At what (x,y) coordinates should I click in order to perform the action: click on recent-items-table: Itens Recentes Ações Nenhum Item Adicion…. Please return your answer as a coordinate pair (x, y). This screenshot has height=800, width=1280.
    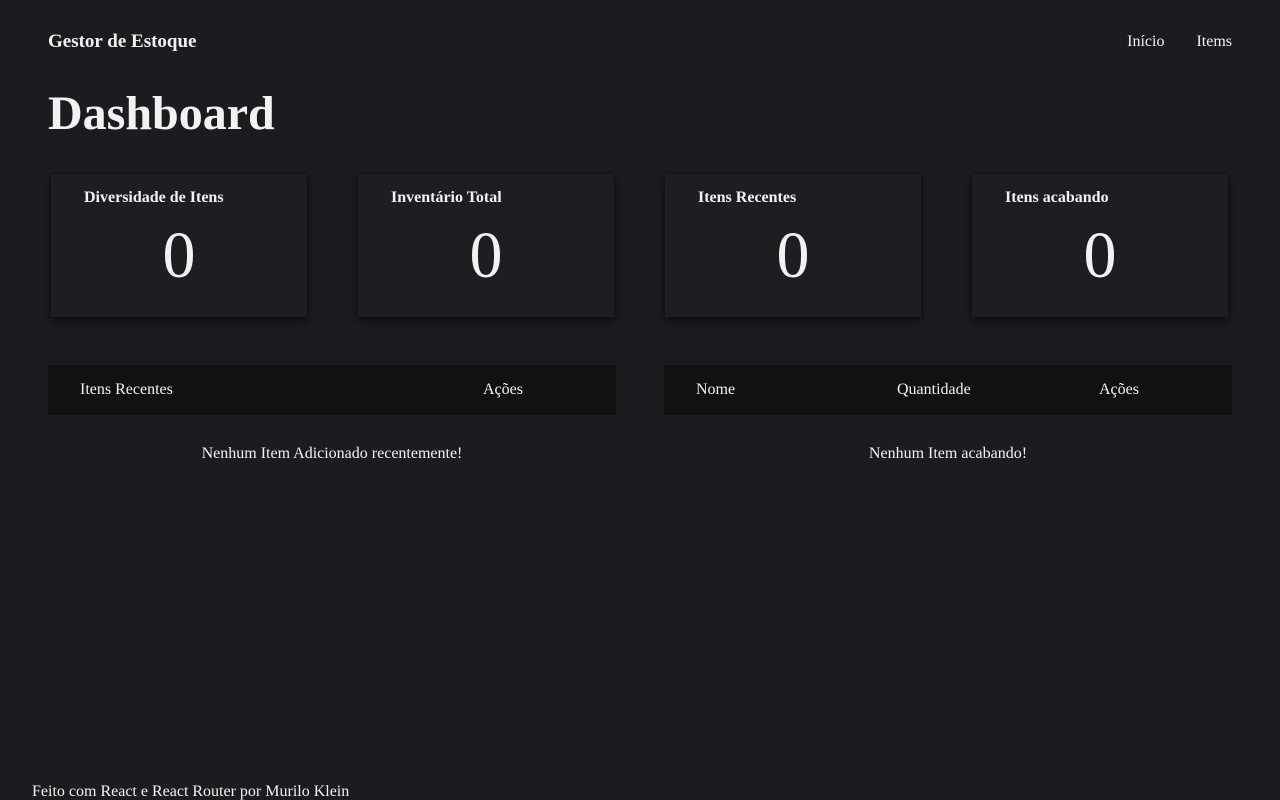
    Looking at the image, I should click on (332, 413).